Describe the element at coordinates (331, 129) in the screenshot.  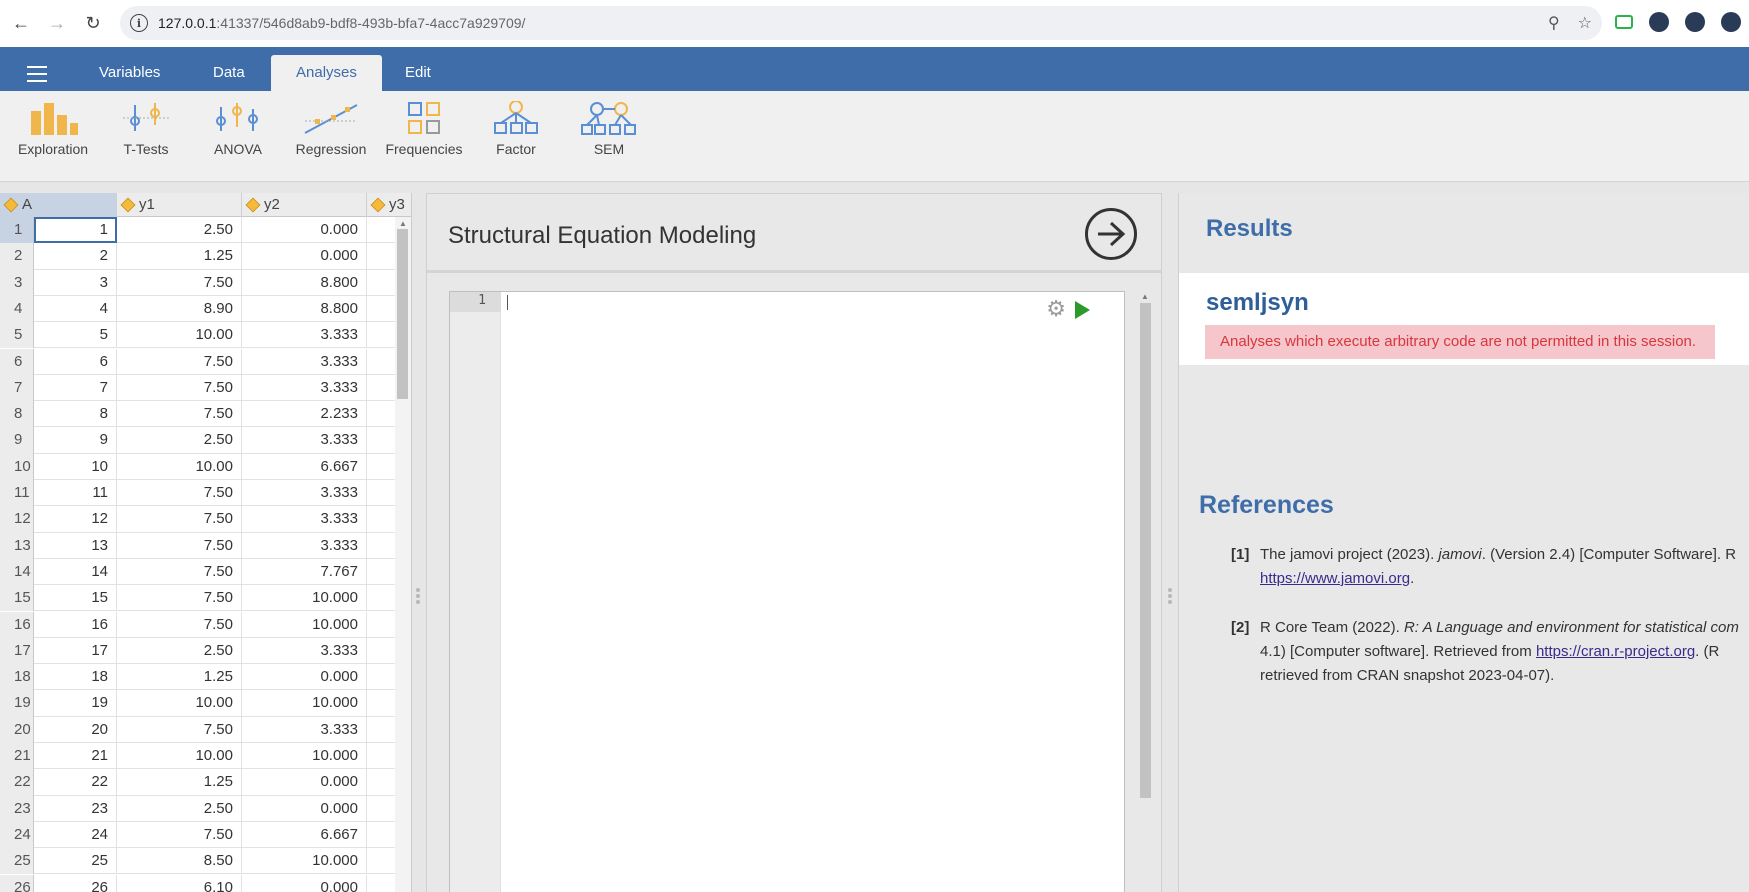
I see `regression-button: Regression` at that location.